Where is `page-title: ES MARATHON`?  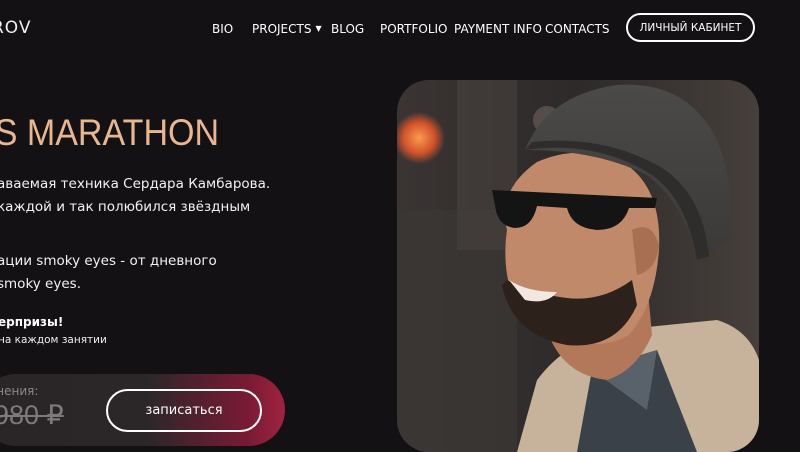 page-title: ES MARATHON is located at coordinates (110, 132).